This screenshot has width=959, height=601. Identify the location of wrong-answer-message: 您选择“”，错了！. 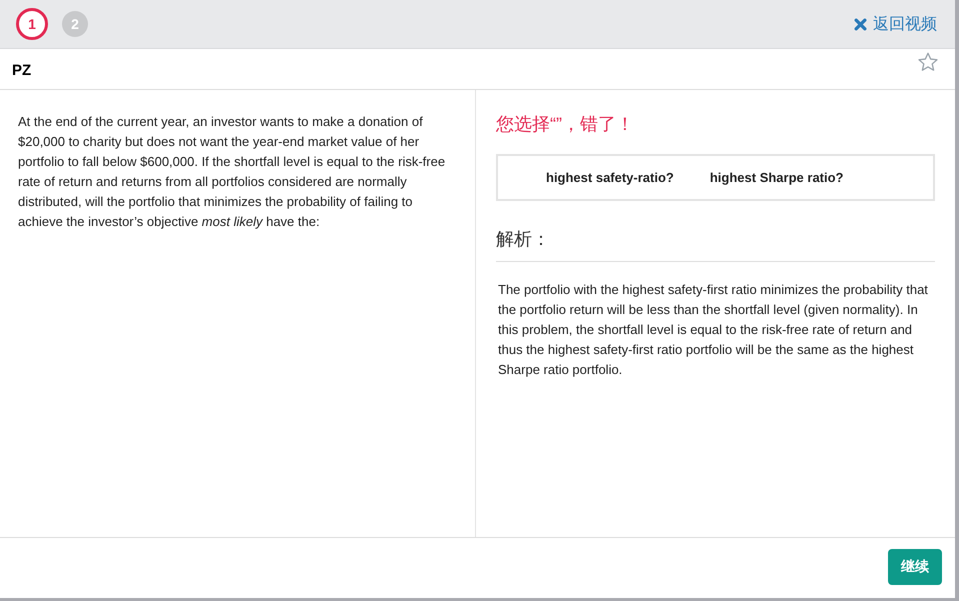
(565, 124).